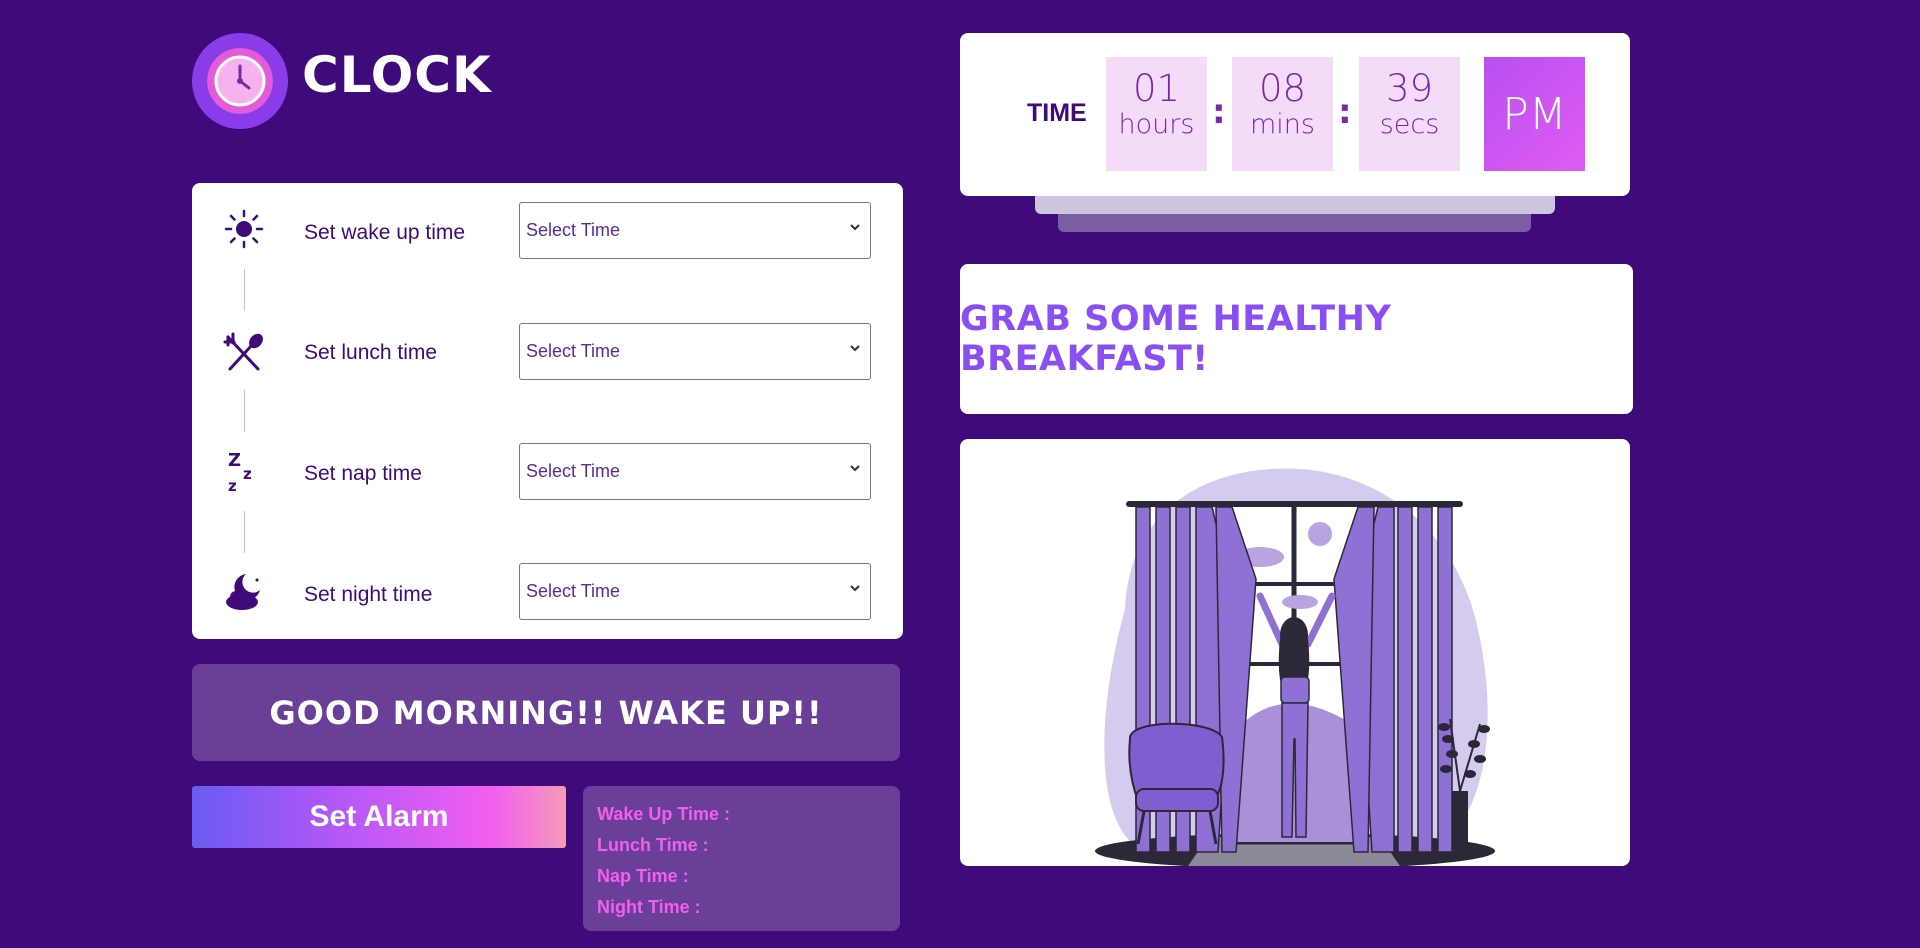  I want to click on time-label: TIME, so click(1057, 113).